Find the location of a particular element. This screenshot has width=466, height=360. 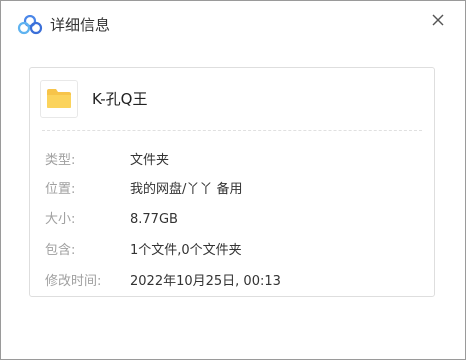

detail-label: 类型: is located at coordinates (60, 160).